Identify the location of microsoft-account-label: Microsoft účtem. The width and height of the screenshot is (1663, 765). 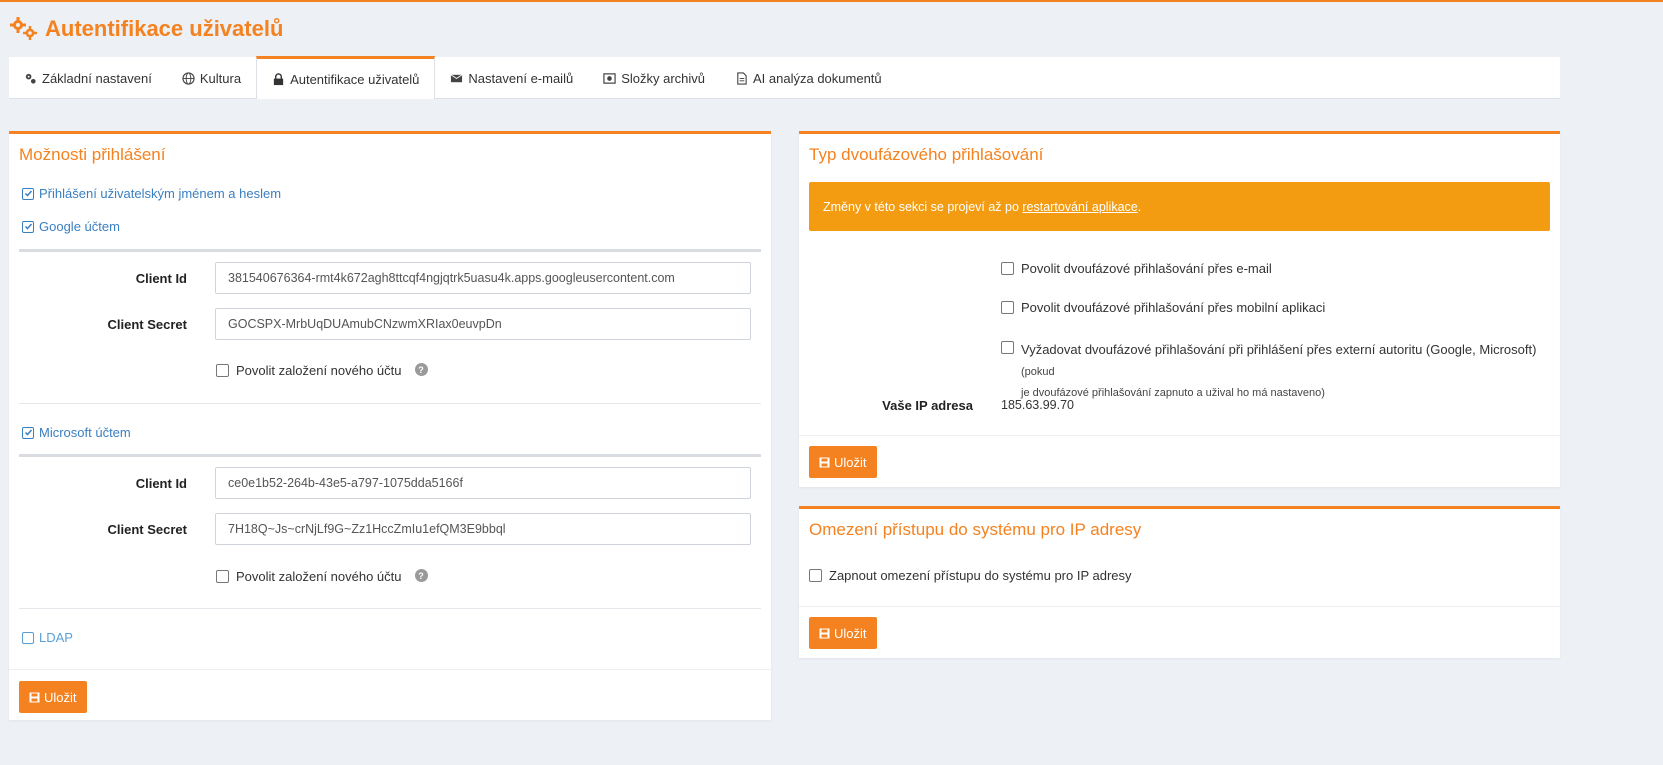
(85, 432).